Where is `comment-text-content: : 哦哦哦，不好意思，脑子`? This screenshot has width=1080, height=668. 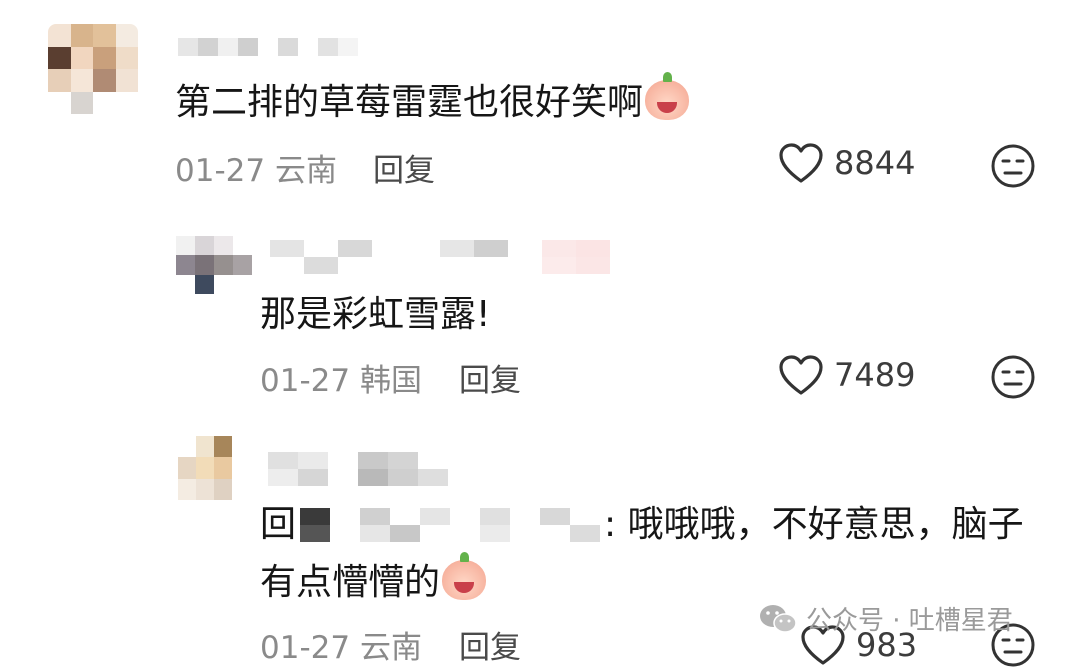 comment-text-content: : 哦哦哦，不好意思，脑子 is located at coordinates (814, 524).